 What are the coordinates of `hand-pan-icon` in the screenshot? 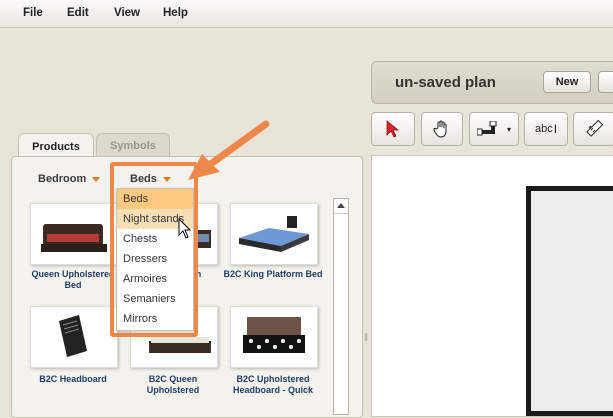 It's located at (440, 129).